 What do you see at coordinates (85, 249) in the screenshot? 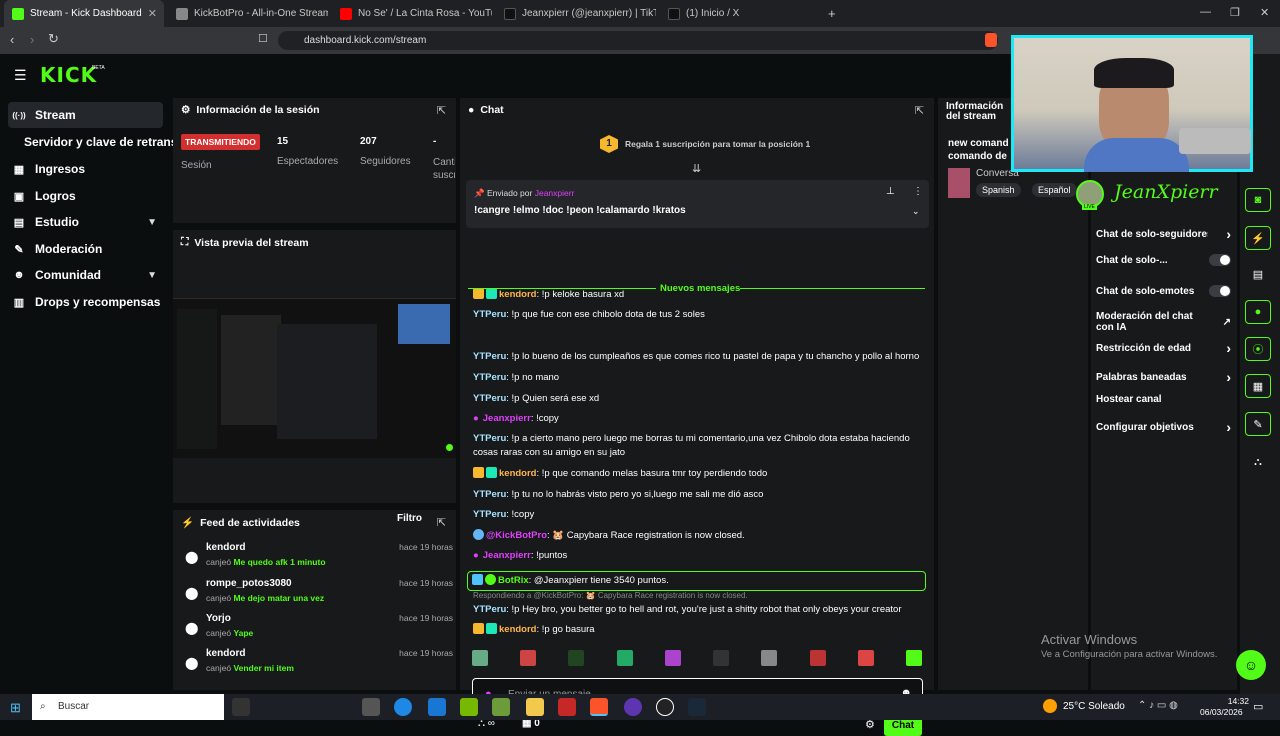
I see `sidebar-item-moderacion: ✎ Moderación` at bounding box center [85, 249].